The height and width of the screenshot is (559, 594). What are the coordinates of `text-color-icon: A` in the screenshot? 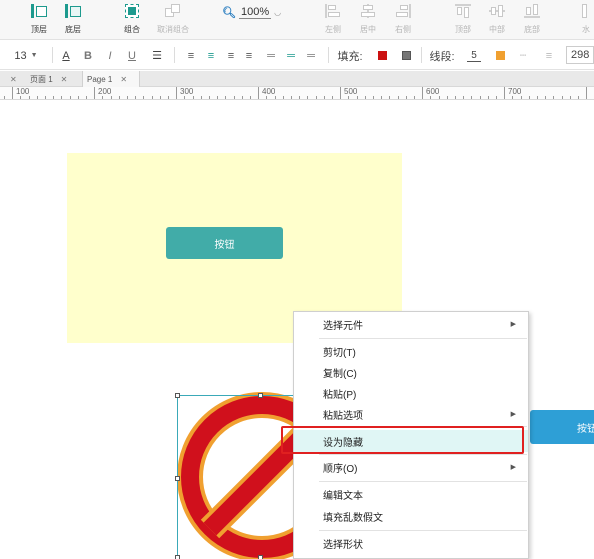 It's located at (66, 55).